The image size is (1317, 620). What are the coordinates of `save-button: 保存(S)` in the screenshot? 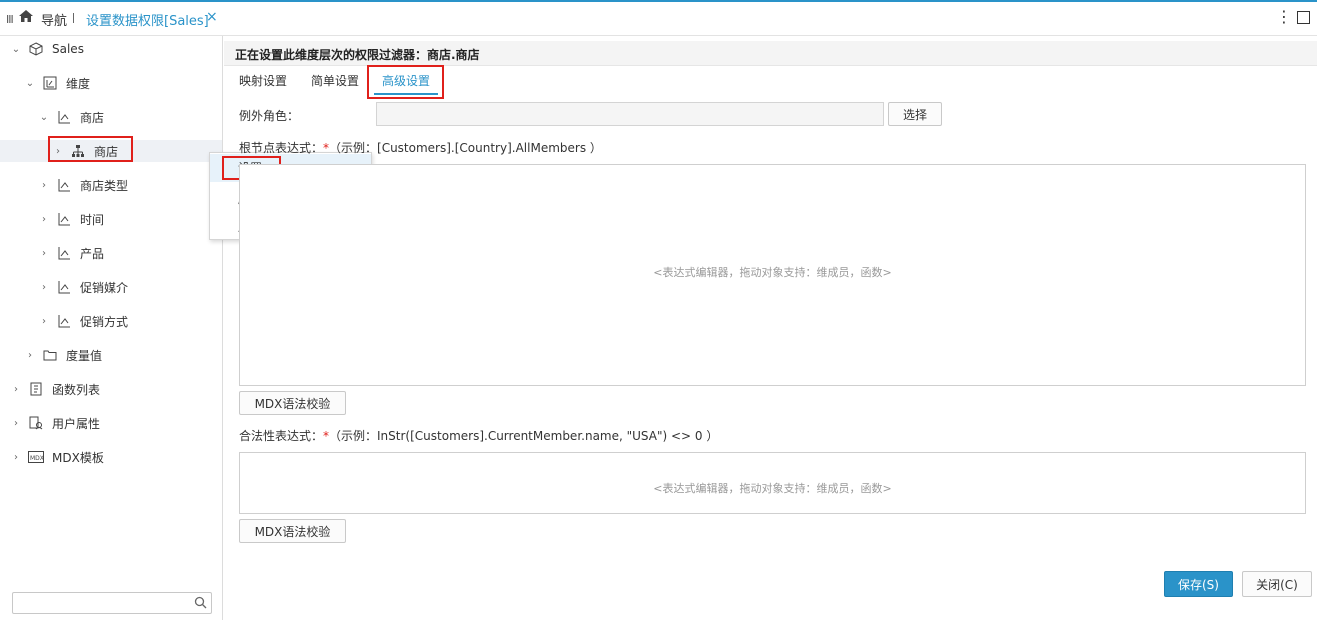 It's located at (1198, 584).